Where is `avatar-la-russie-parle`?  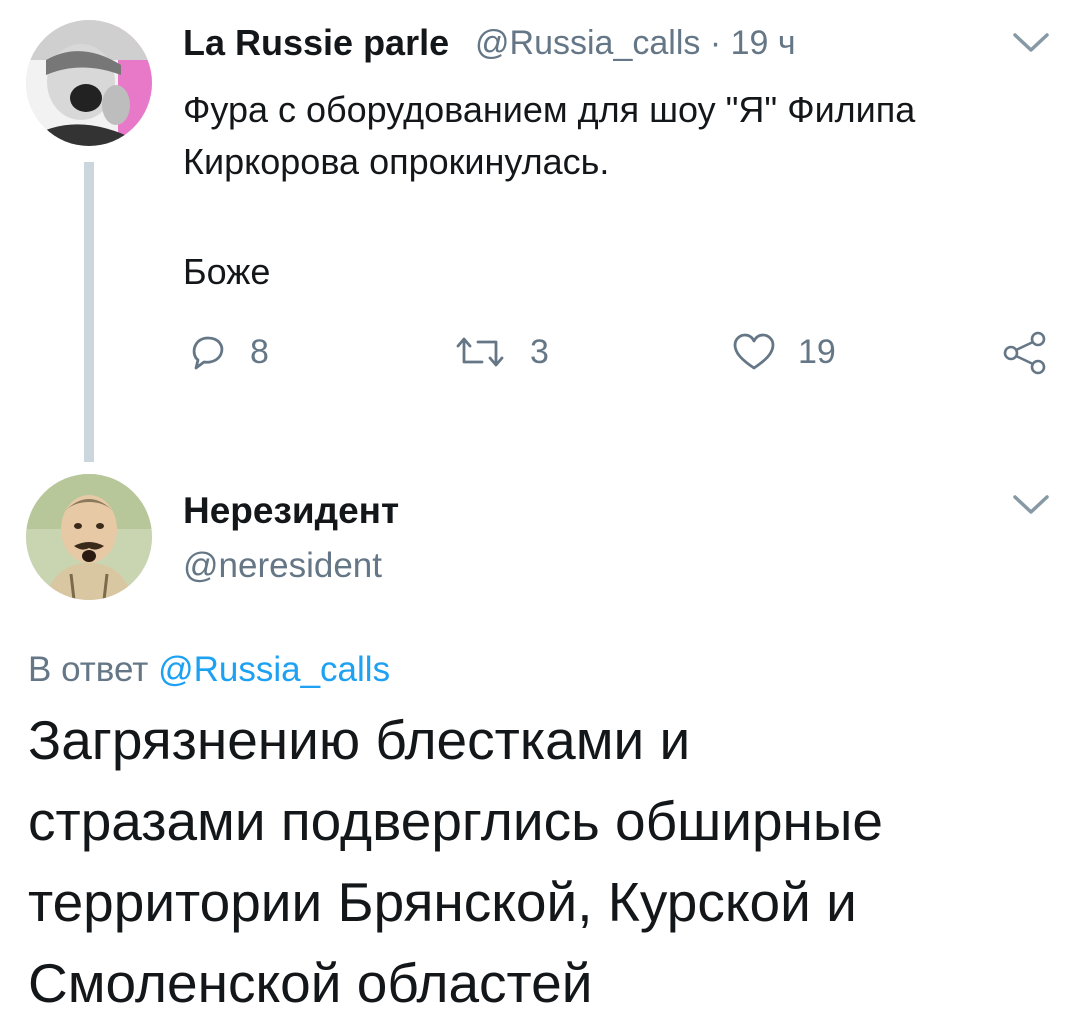
avatar-la-russie-parle is located at coordinates (89, 83).